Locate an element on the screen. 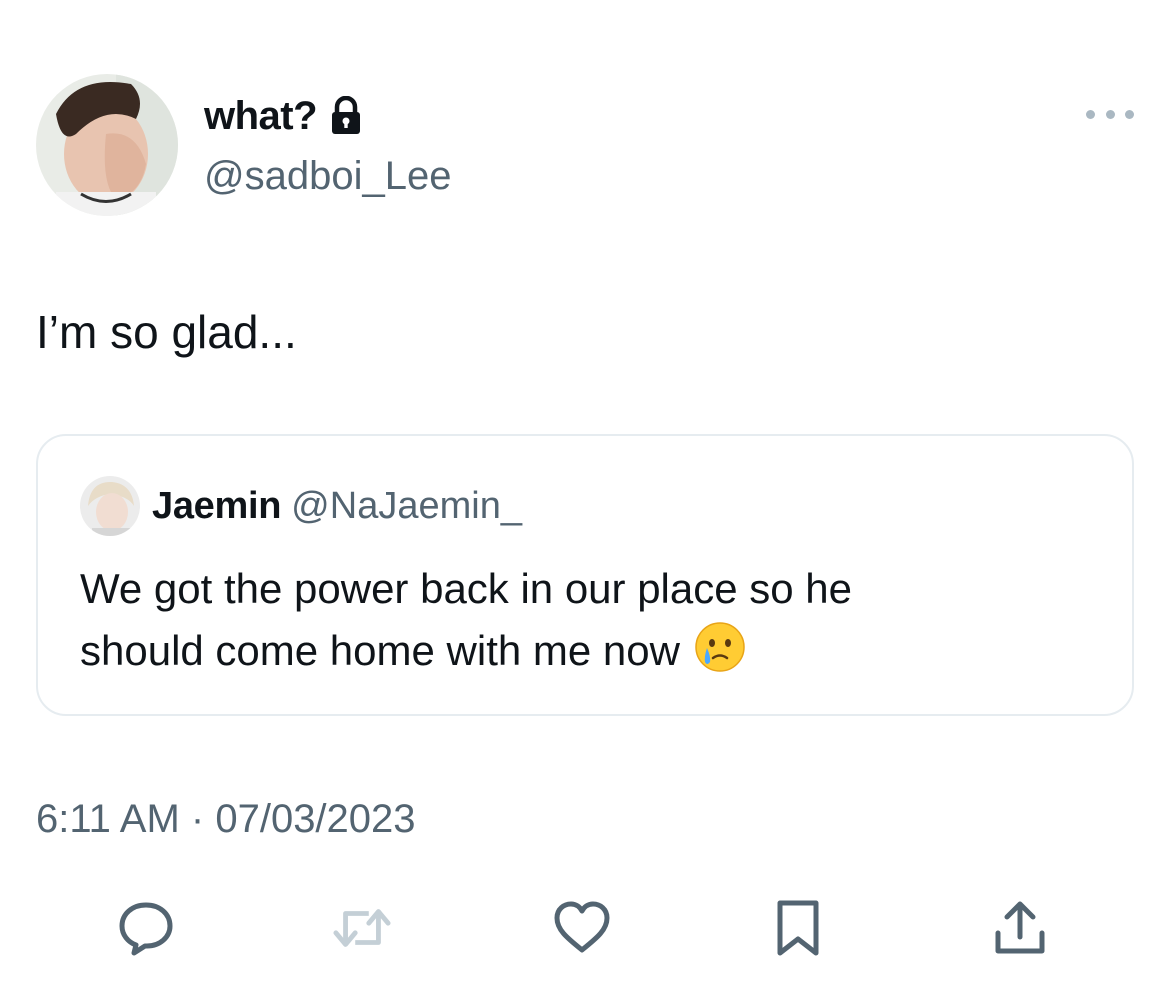 The height and width of the screenshot is (1004, 1170). share-button is located at coordinates (1020, 928).